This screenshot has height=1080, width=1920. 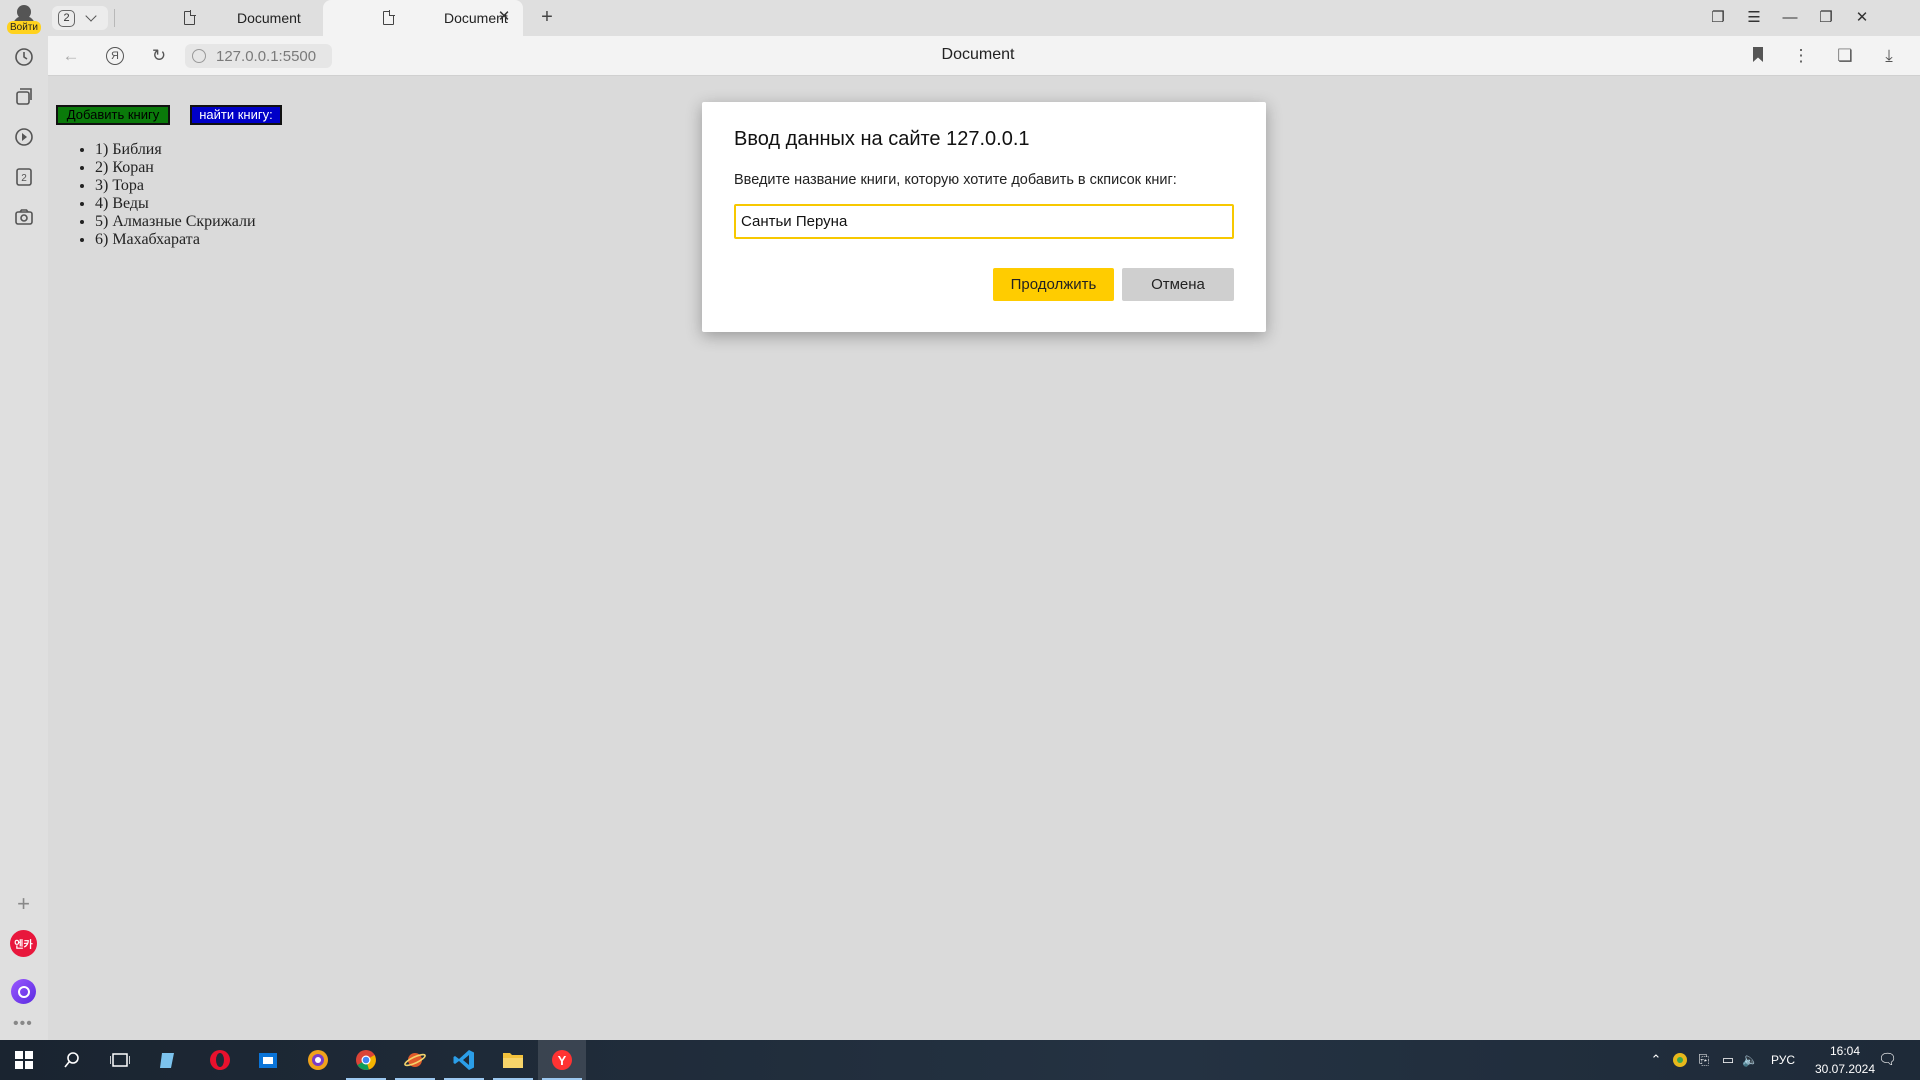 What do you see at coordinates (23, 943) in the screenshot?
I see `encar-app-icon: 엔카` at bounding box center [23, 943].